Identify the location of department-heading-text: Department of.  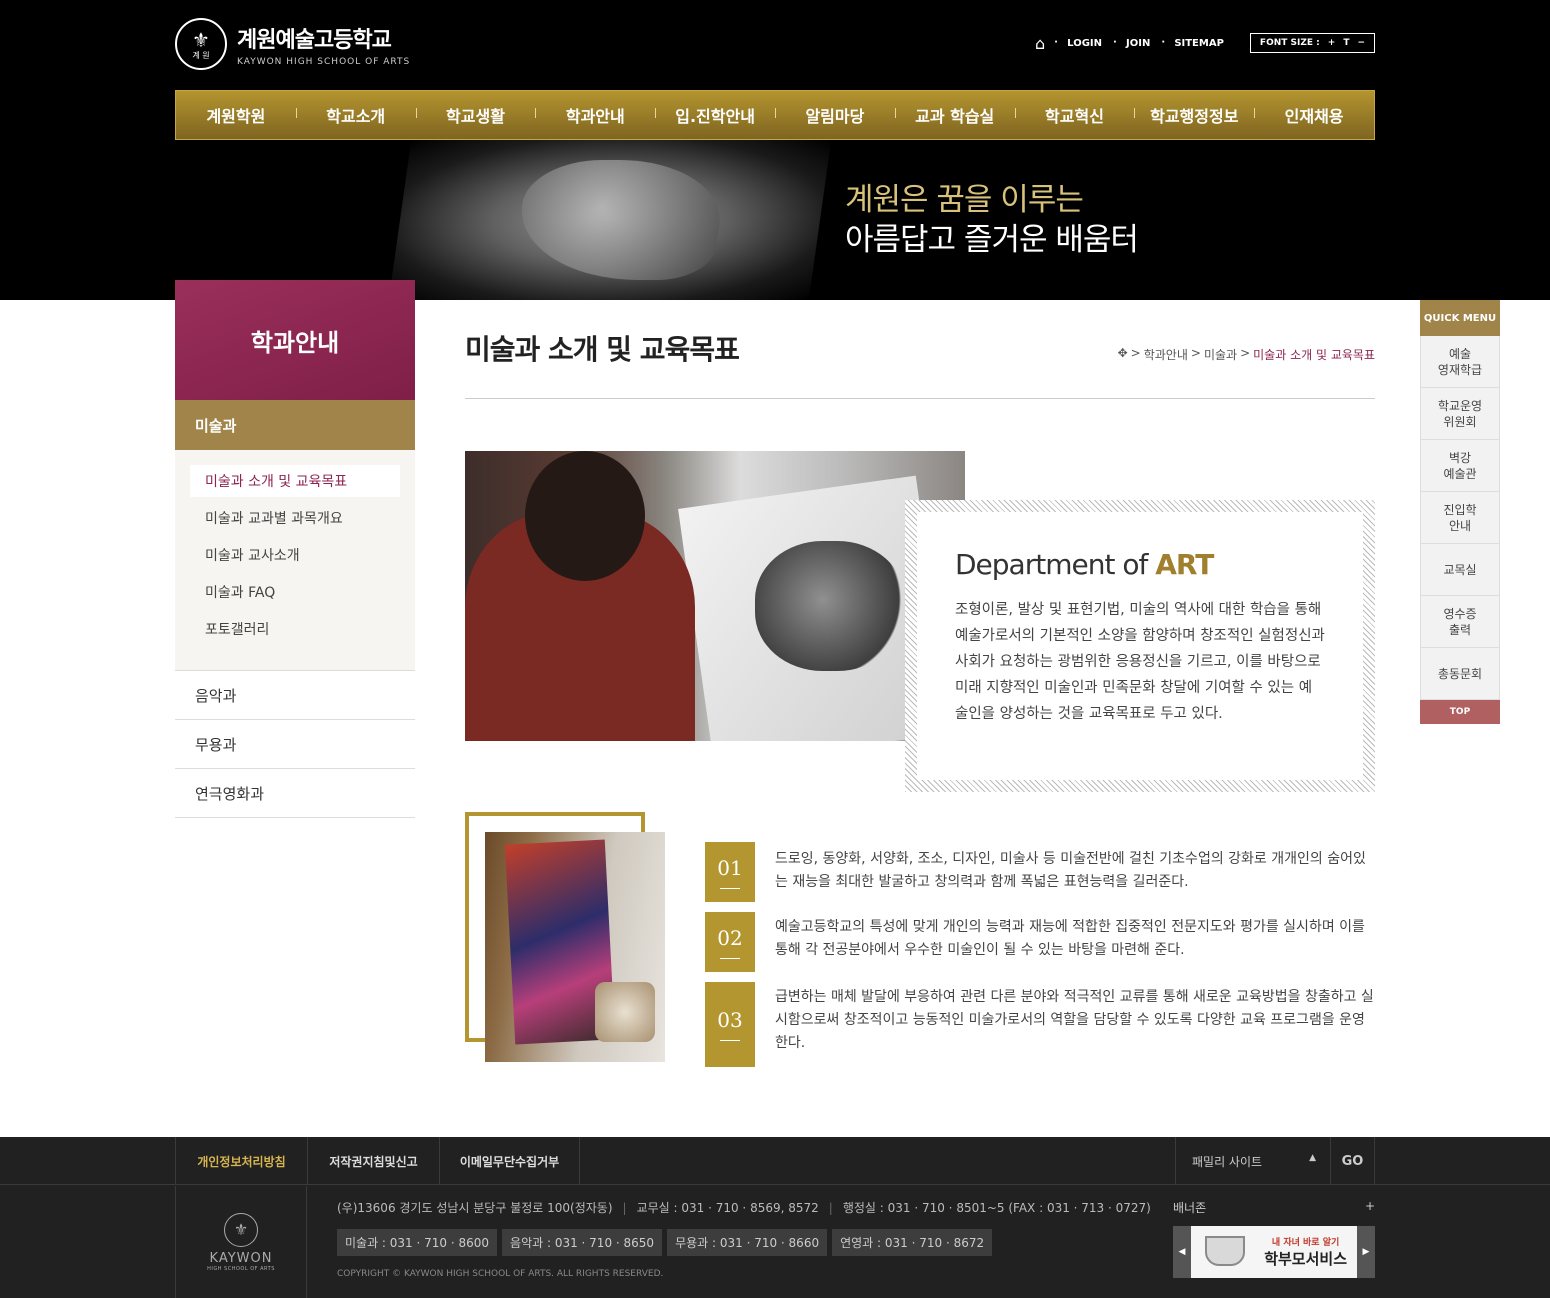
(1051, 564).